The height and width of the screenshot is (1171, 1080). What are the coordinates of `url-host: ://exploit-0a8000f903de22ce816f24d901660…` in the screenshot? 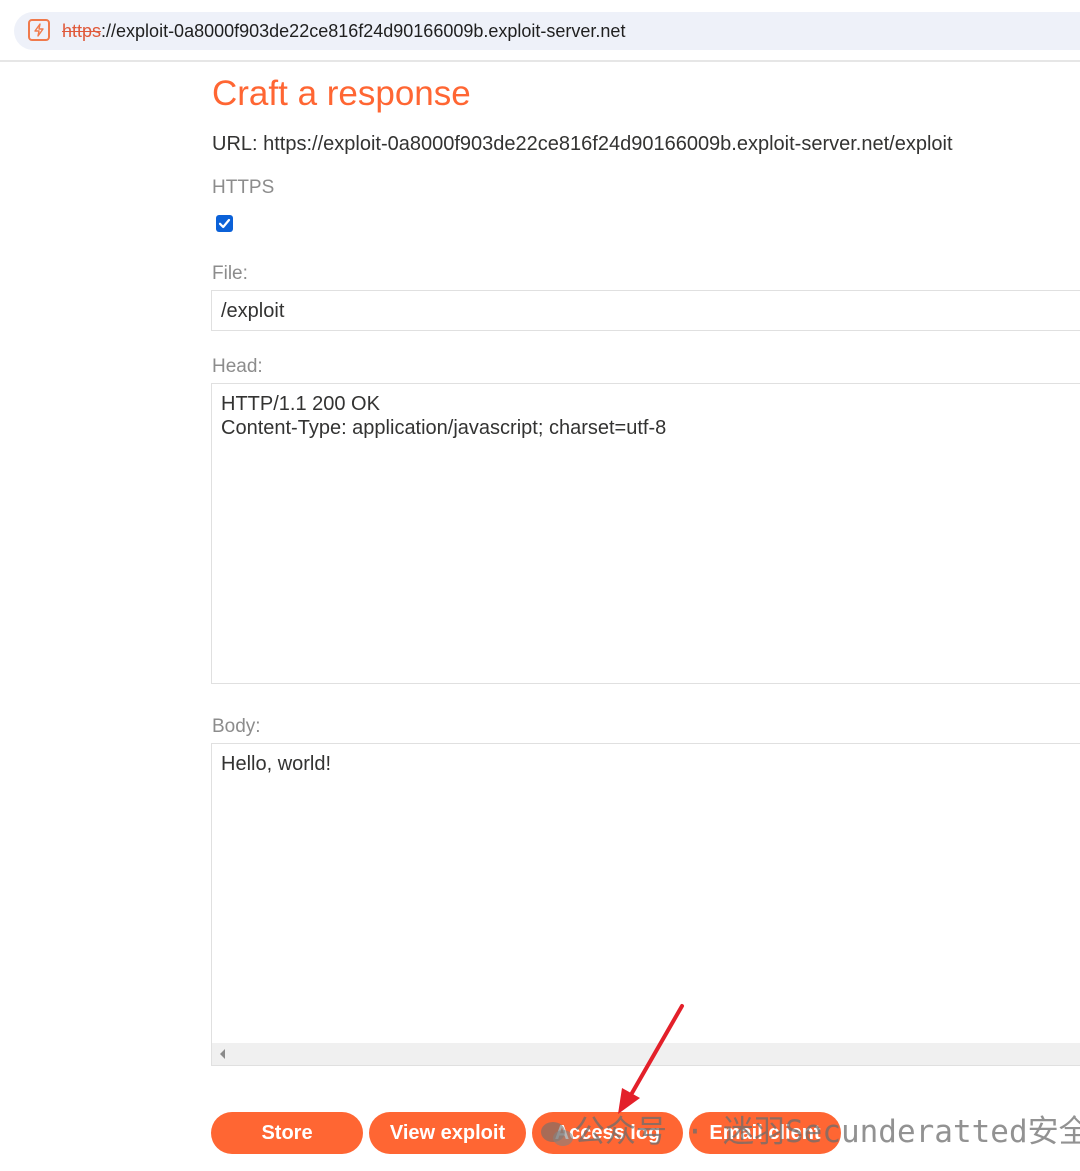 It's located at (363, 31).